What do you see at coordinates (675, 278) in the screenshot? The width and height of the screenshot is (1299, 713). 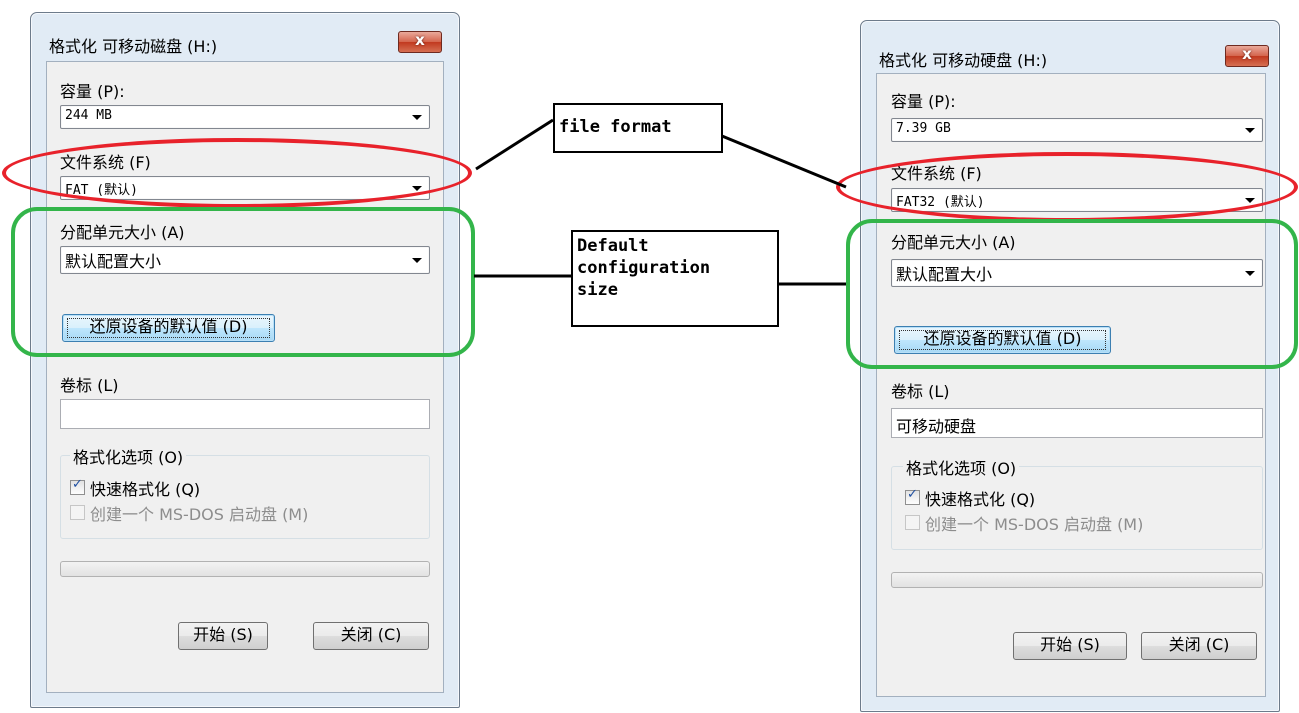 I see `default-config-annotation: Default configuration size` at bounding box center [675, 278].